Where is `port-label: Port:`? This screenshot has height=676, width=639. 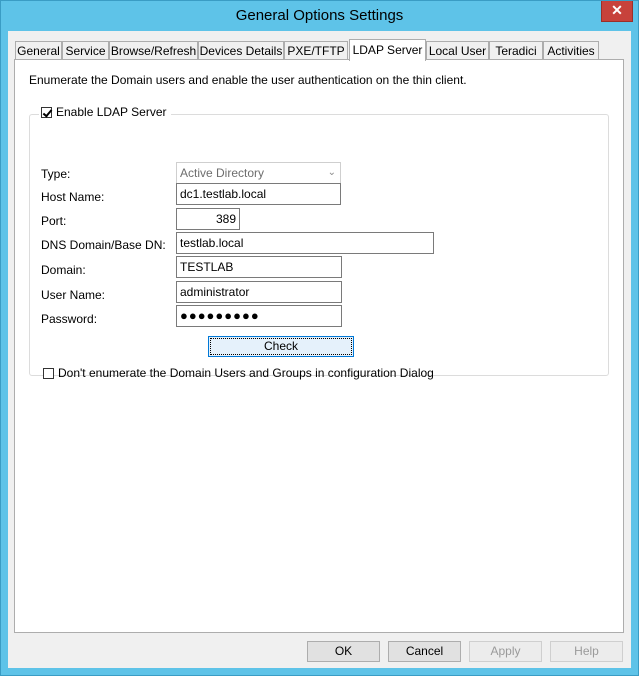 port-label: Port: is located at coordinates (54, 221).